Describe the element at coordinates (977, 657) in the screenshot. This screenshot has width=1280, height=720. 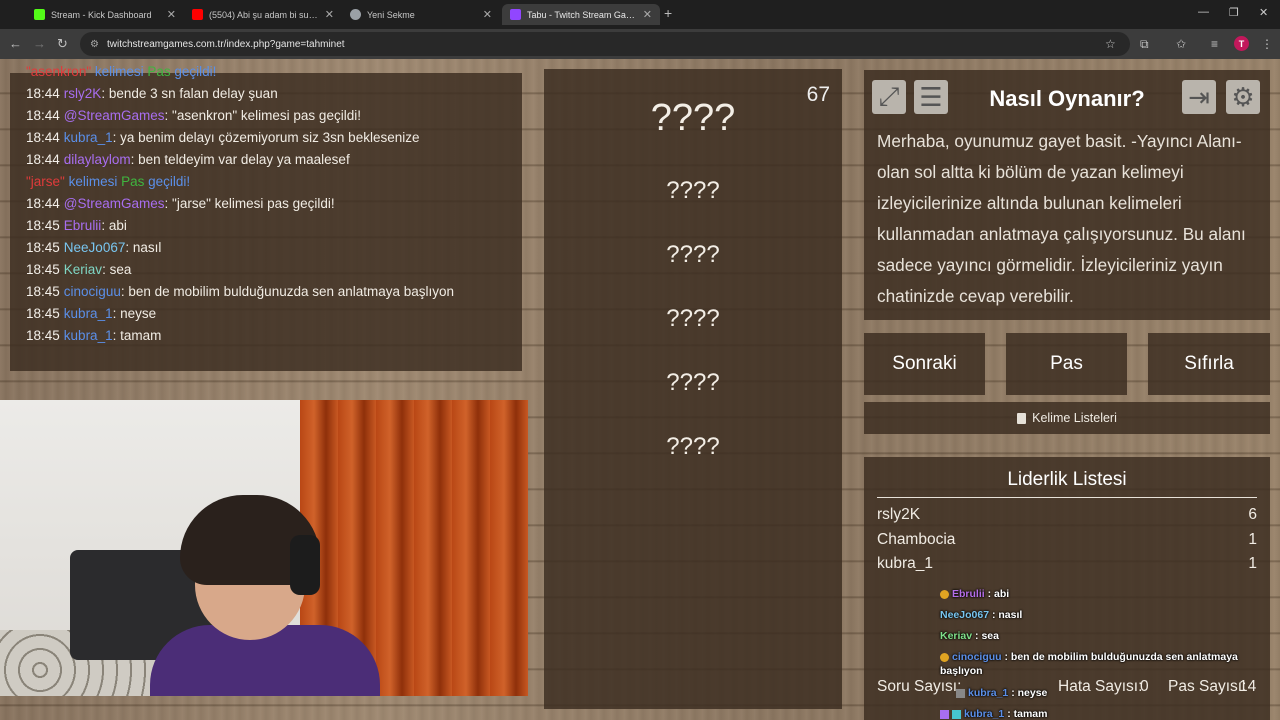
I see `overlay-username: cinociguu` at that location.